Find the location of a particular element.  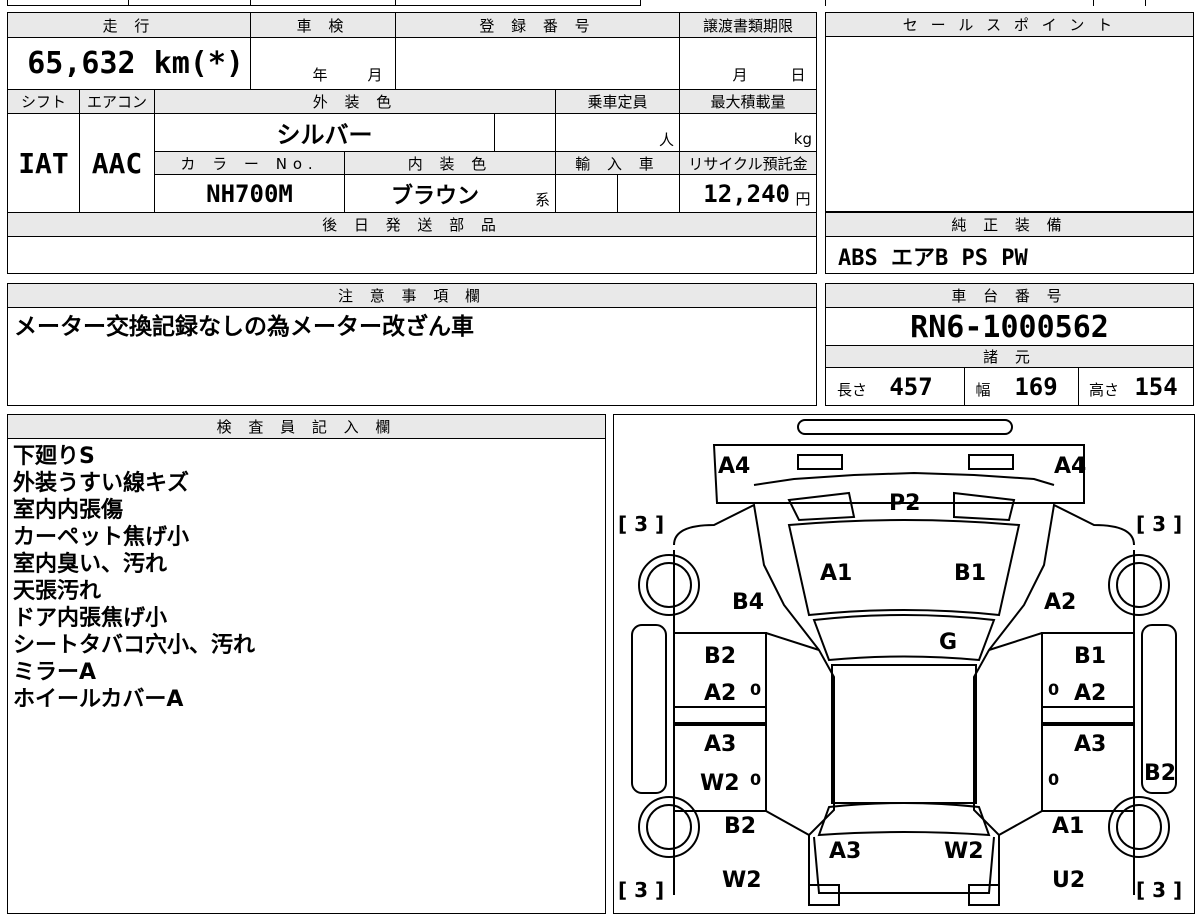

mark-grille: P2 is located at coordinates (904, 503).